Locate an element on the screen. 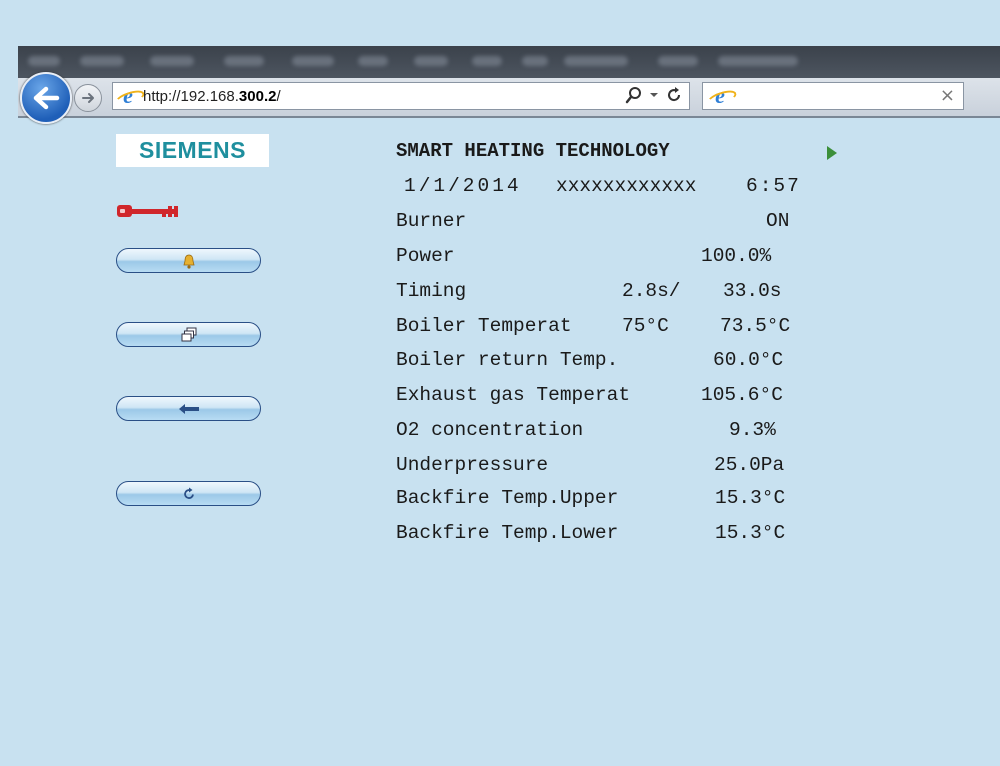 The width and height of the screenshot is (1000, 766). browser-forward-button is located at coordinates (88, 98).